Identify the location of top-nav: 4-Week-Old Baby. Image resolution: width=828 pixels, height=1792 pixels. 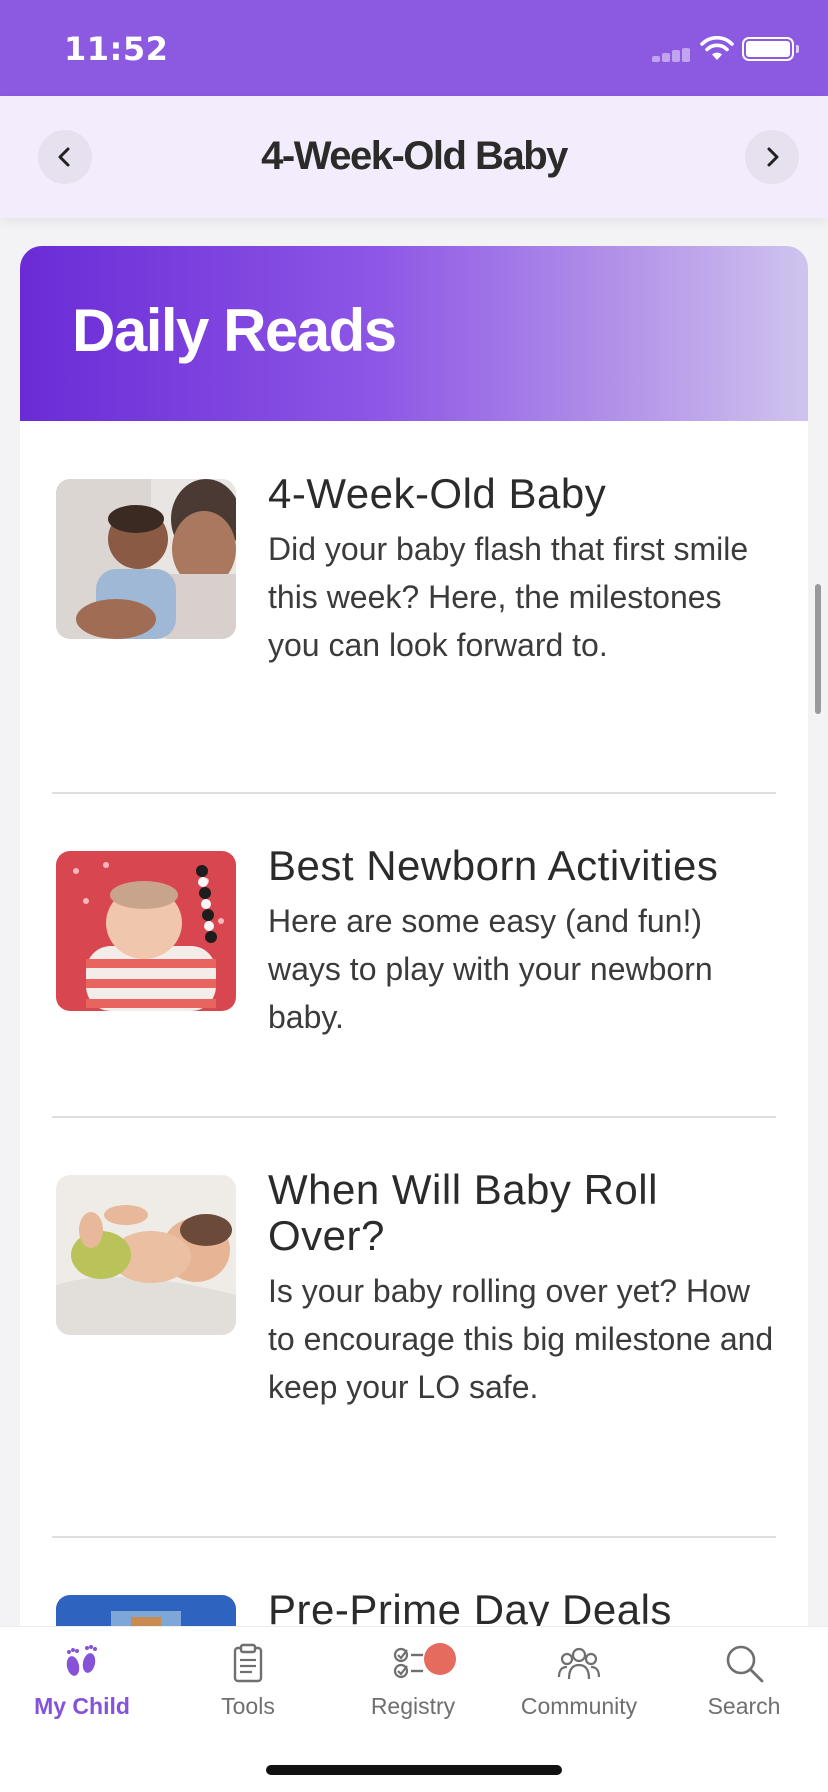
(414, 157).